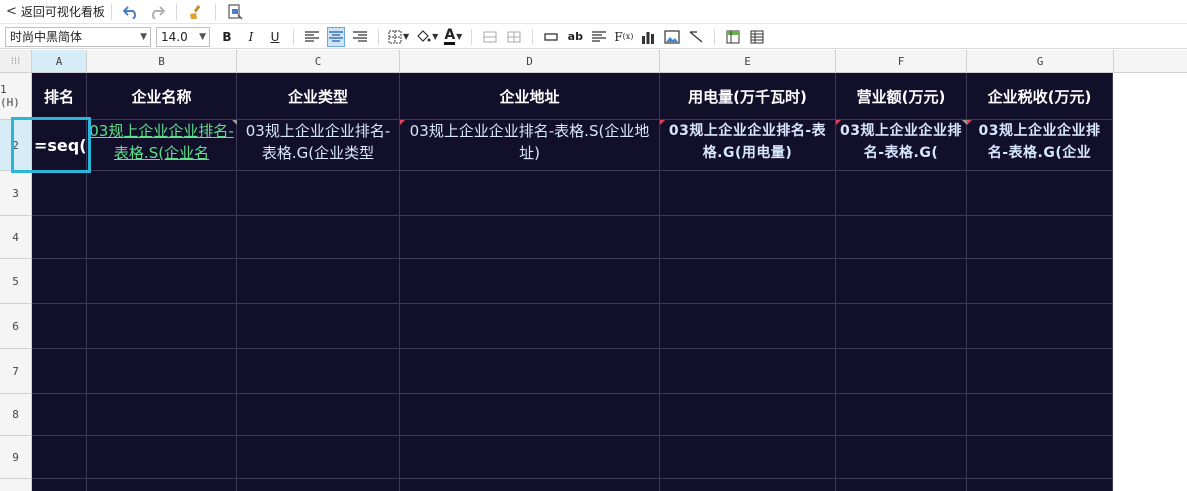 The image size is (1187, 491). Describe the element at coordinates (575, 37) in the screenshot. I see `text-cell-icon: ab` at that location.